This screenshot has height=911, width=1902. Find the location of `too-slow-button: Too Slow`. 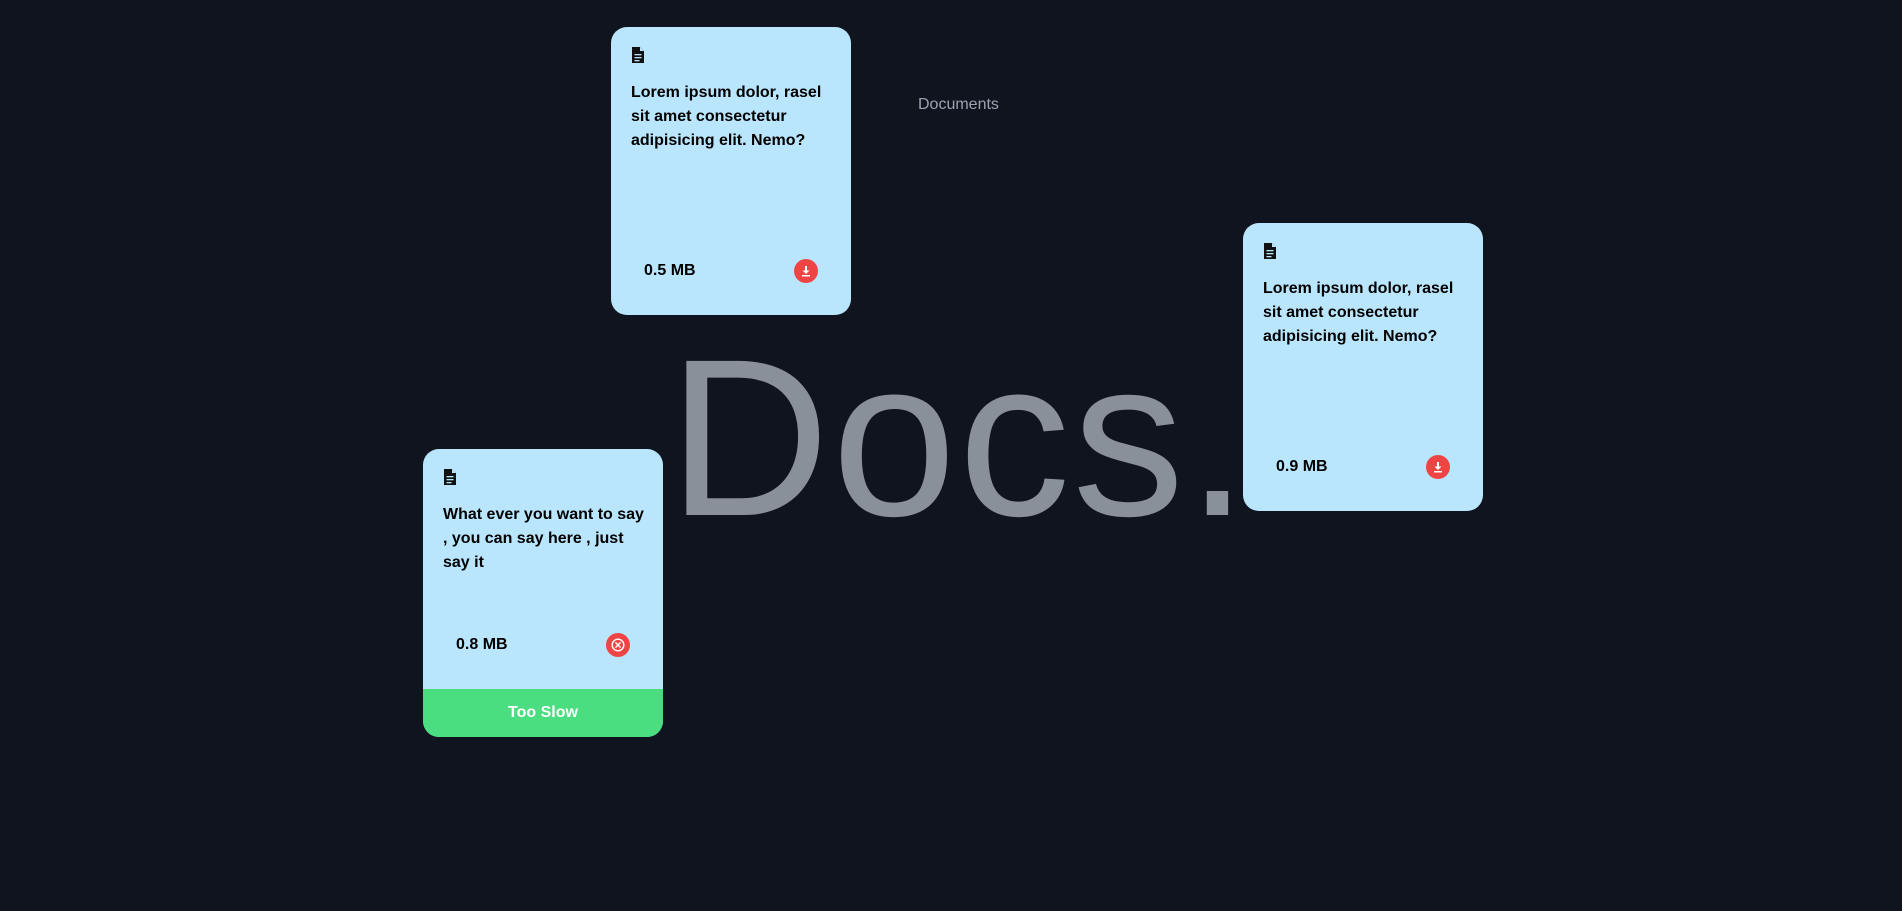

too-slow-button: Too Slow is located at coordinates (543, 713).